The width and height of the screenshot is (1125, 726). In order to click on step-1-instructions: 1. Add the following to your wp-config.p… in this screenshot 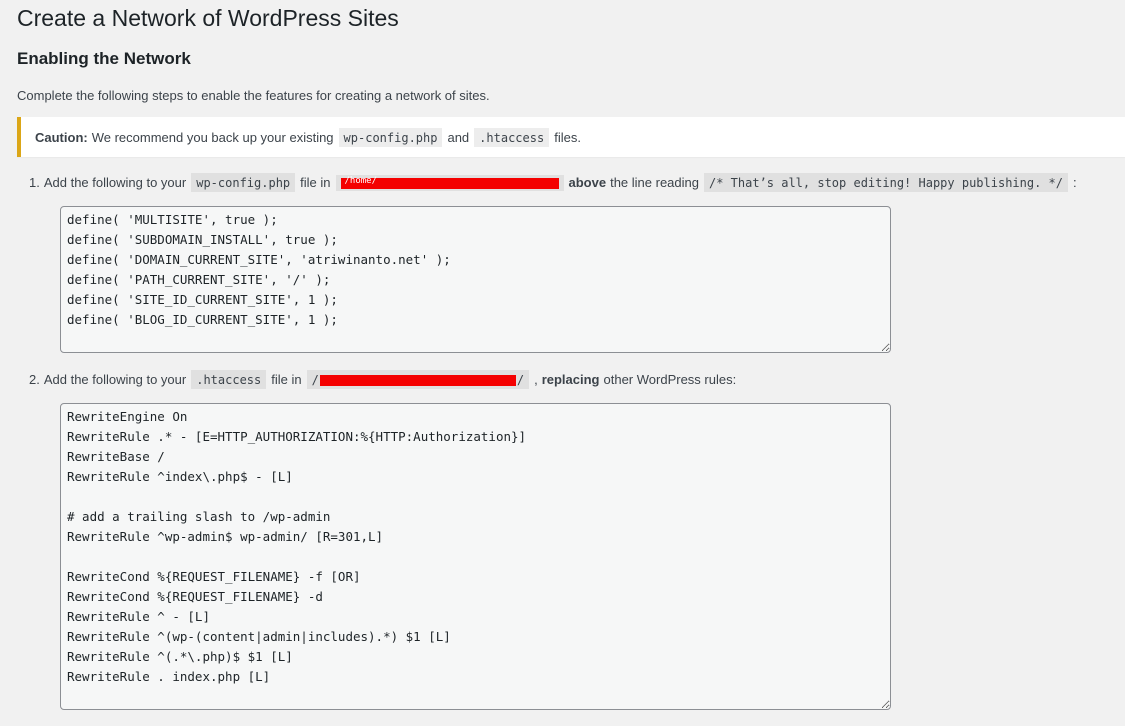, I will do `click(553, 182)`.